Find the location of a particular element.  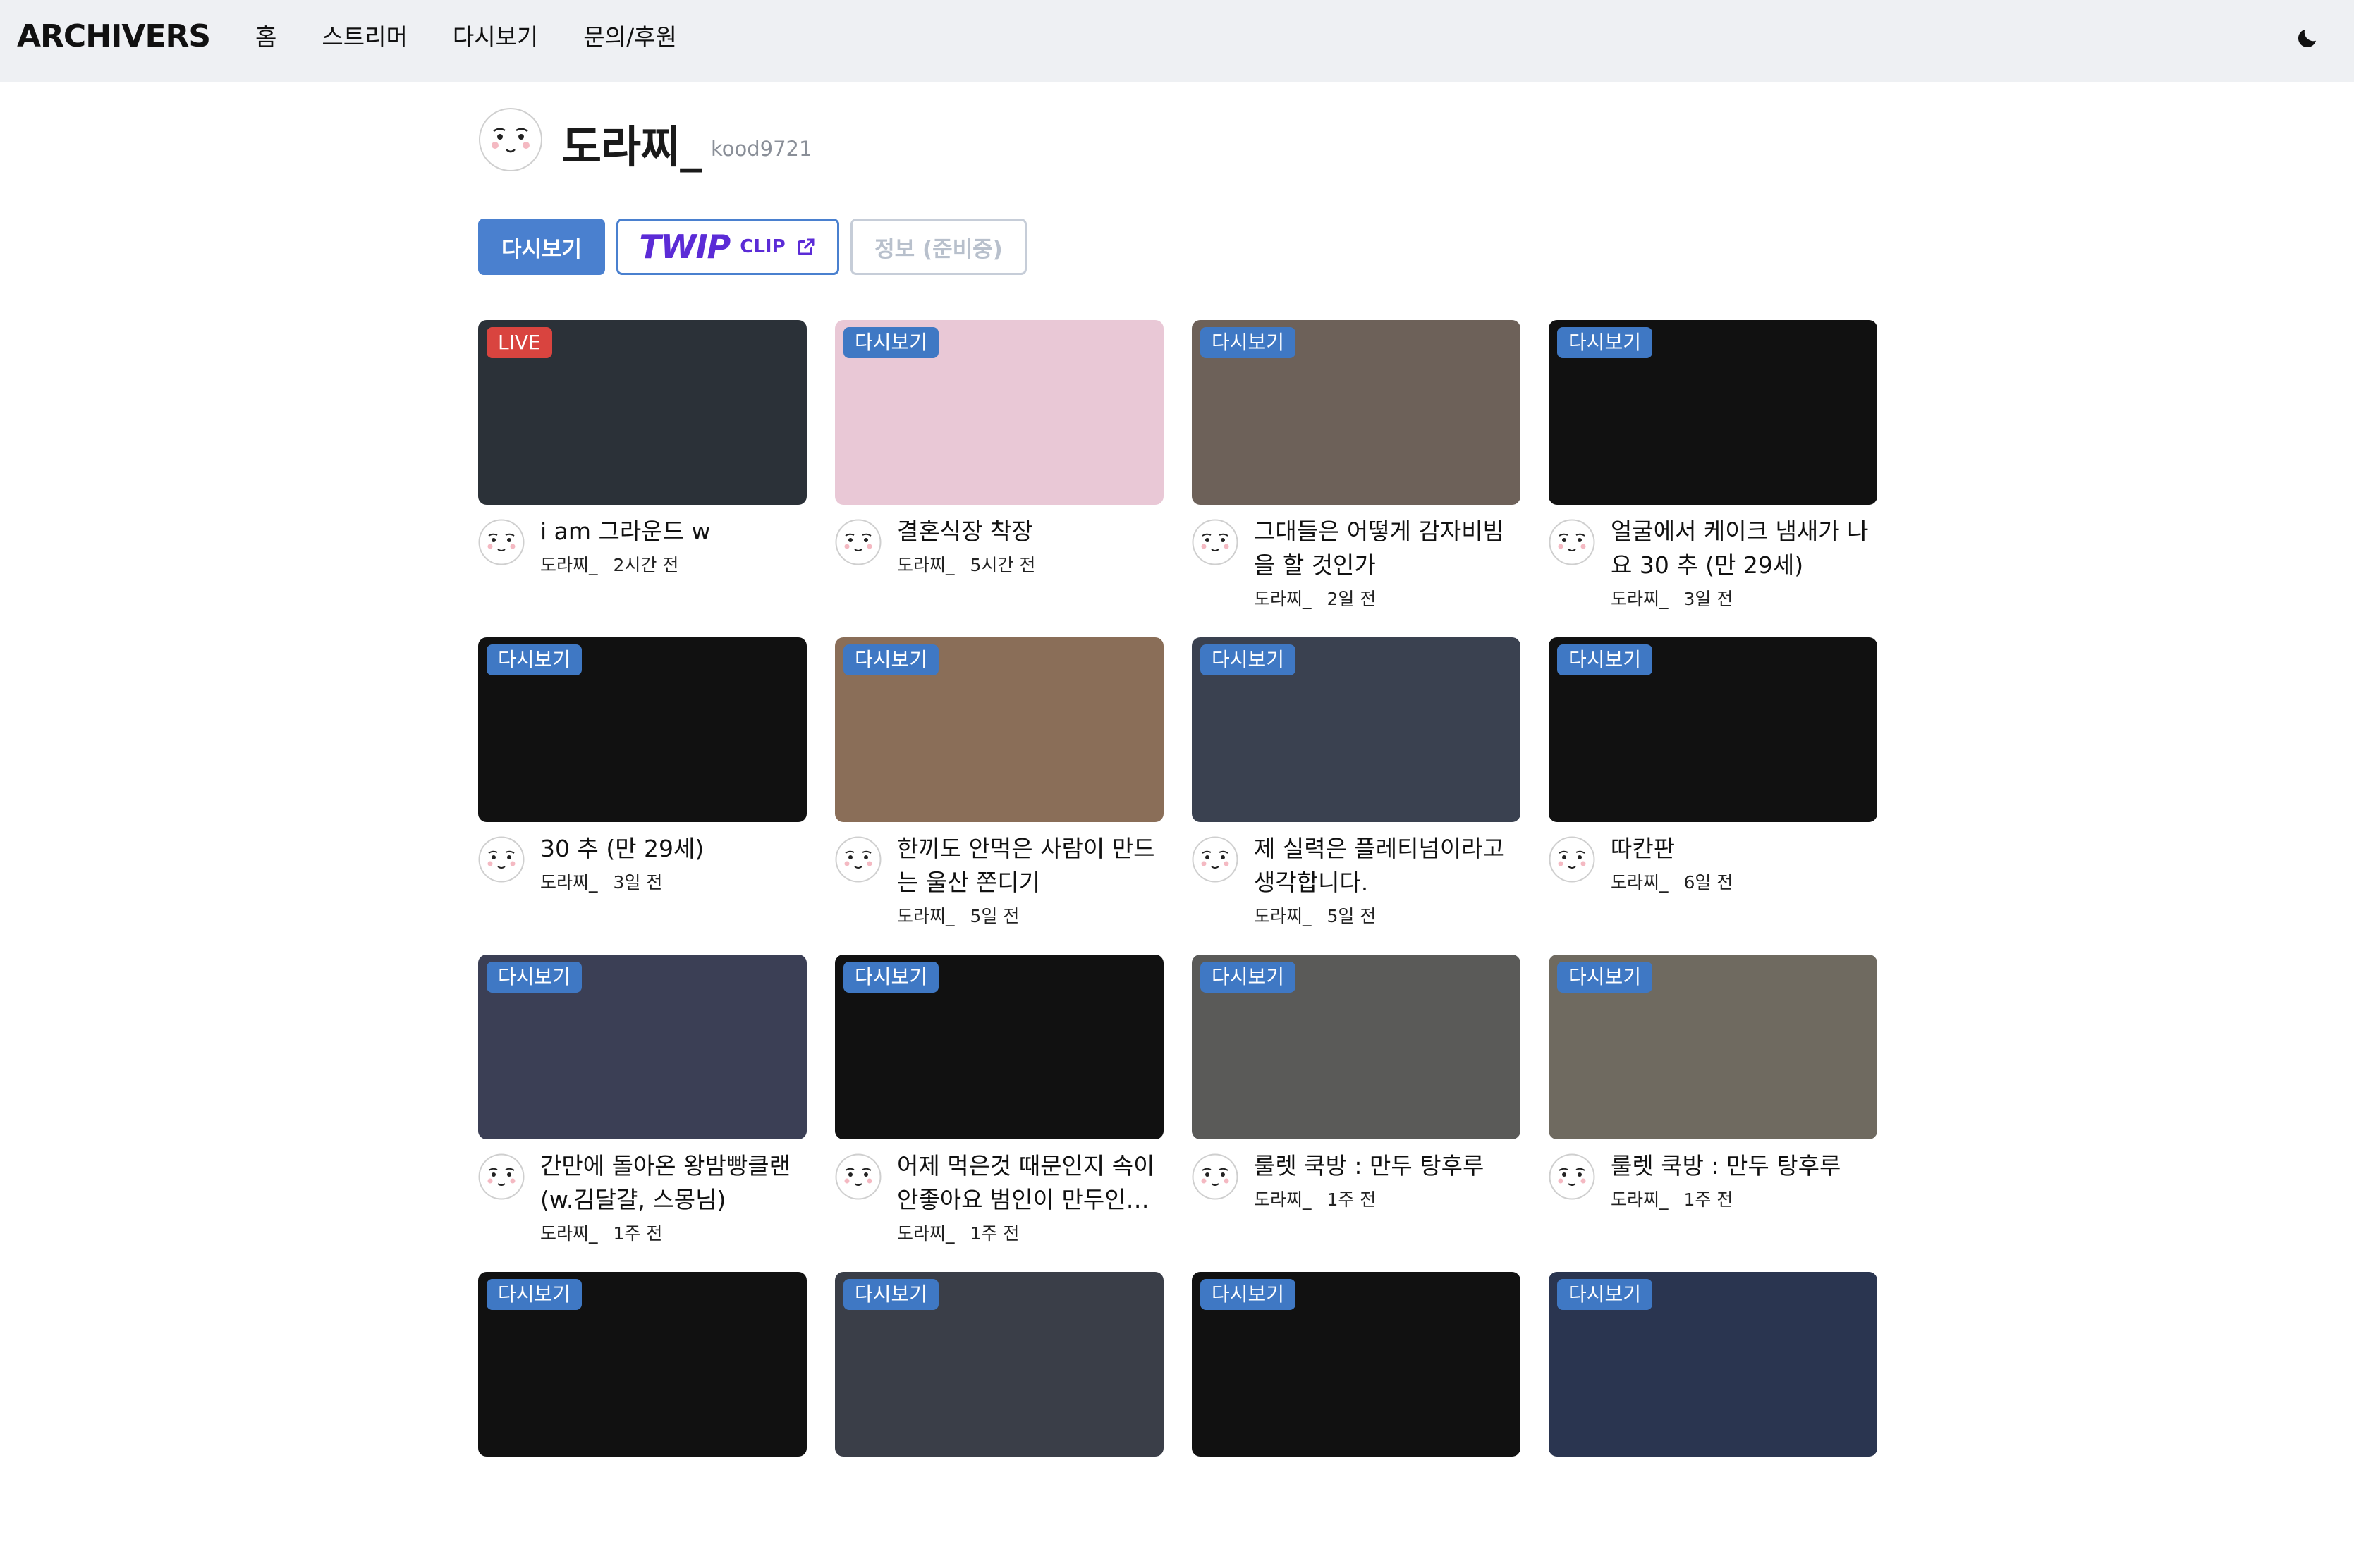

video-card: LIVE i am 그라운드 w 도라찌_ 2시간 전 is located at coordinates (642, 468).